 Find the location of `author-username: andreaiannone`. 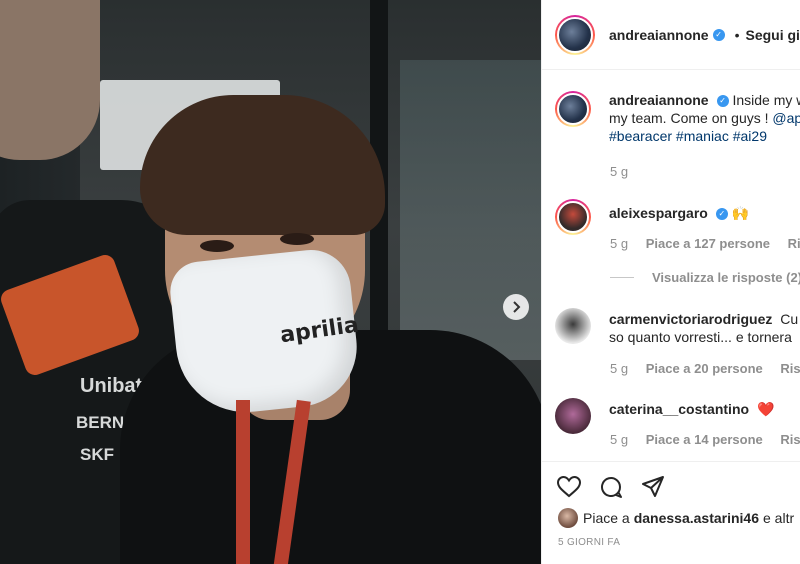

author-username: andreaiannone is located at coordinates (659, 35).